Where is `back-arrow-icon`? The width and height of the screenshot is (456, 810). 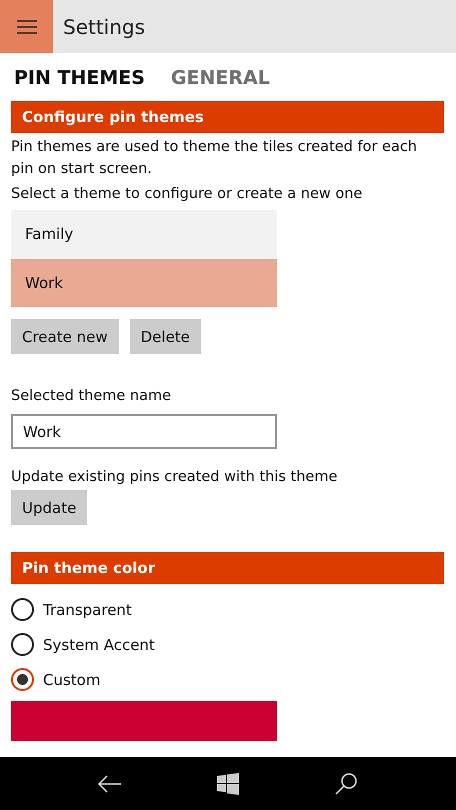 back-arrow-icon is located at coordinates (110, 783).